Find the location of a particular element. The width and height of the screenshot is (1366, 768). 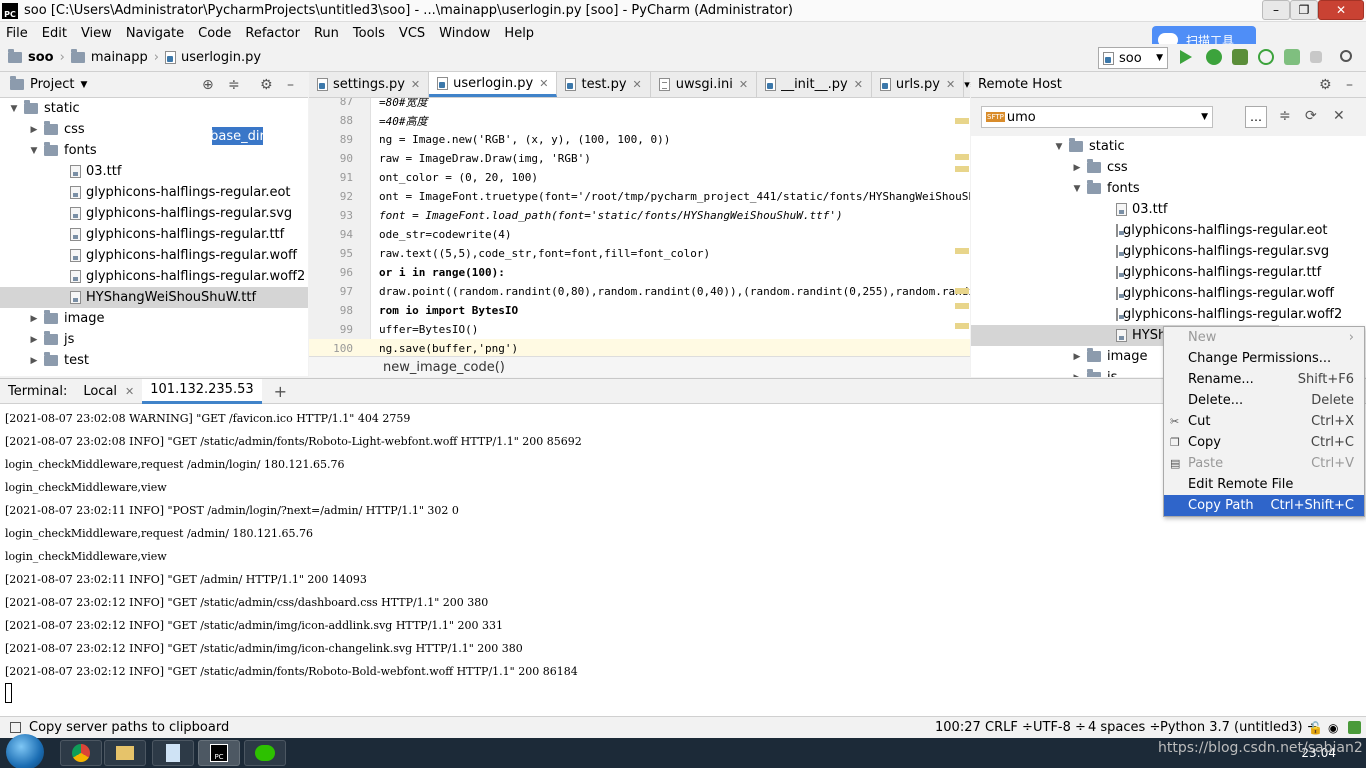

stop-icon is located at coordinates (1316, 57).